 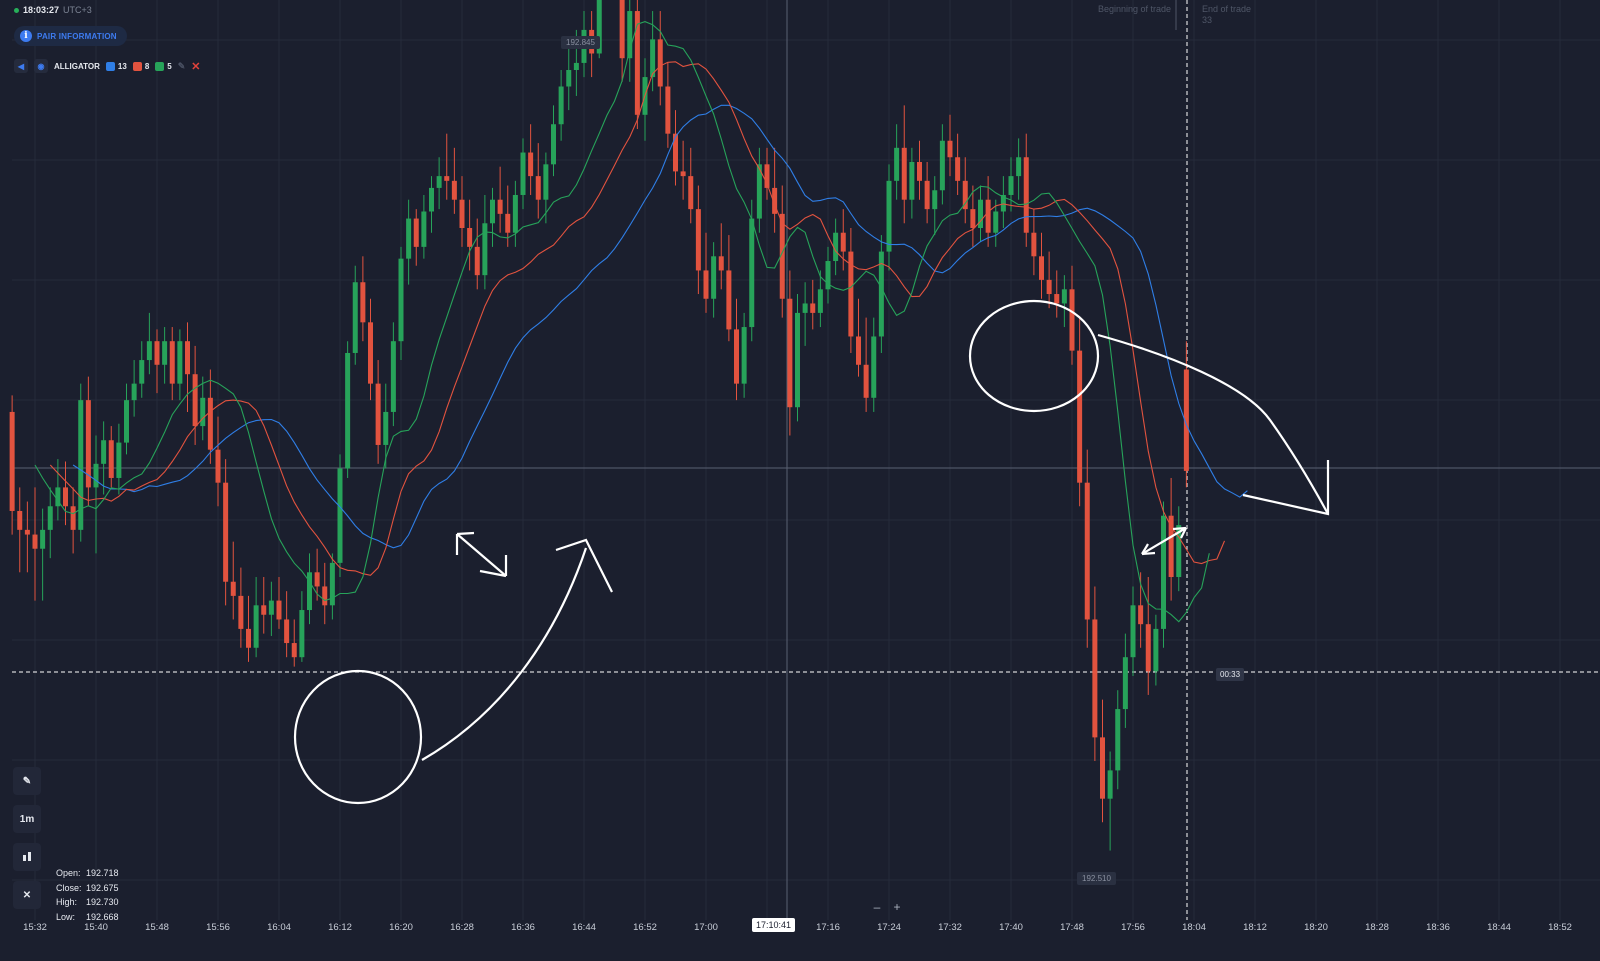 What do you see at coordinates (1255, 927) in the screenshot?
I see `time-axis-label: 18:12` at bounding box center [1255, 927].